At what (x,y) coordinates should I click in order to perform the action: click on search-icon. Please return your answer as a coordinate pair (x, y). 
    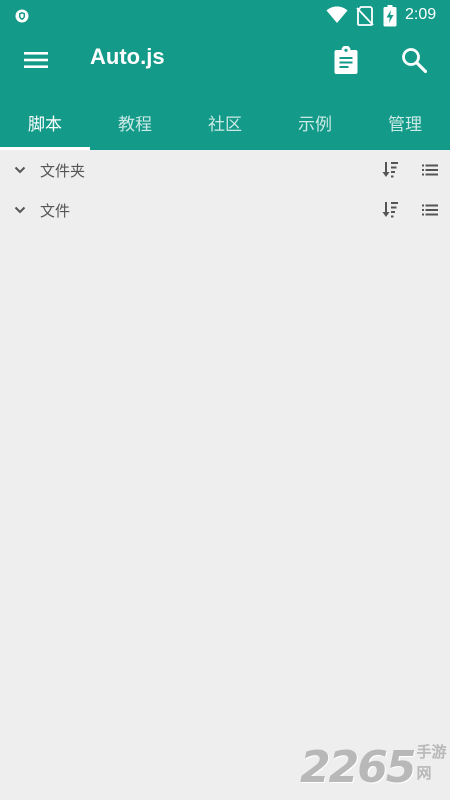
    Looking at the image, I should click on (414, 60).